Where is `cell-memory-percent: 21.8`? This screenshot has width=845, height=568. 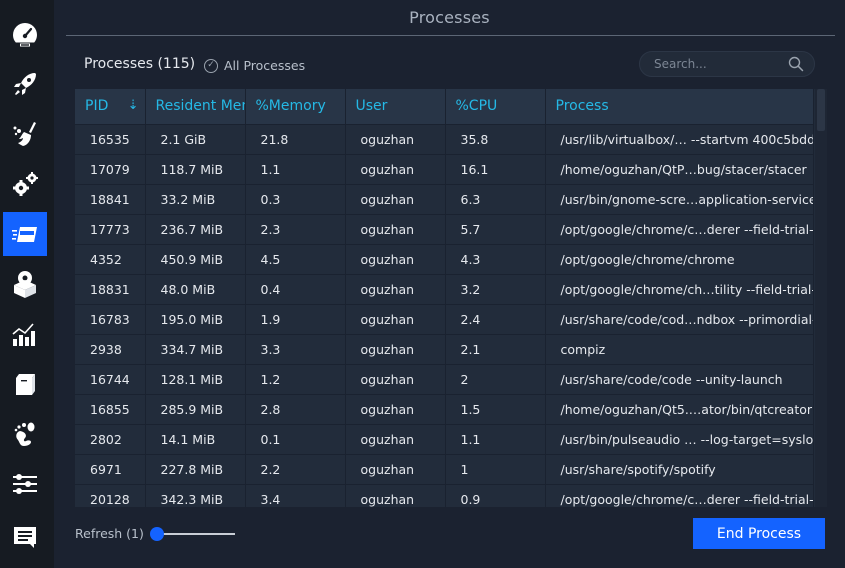
cell-memory-percent: 21.8 is located at coordinates (295, 139).